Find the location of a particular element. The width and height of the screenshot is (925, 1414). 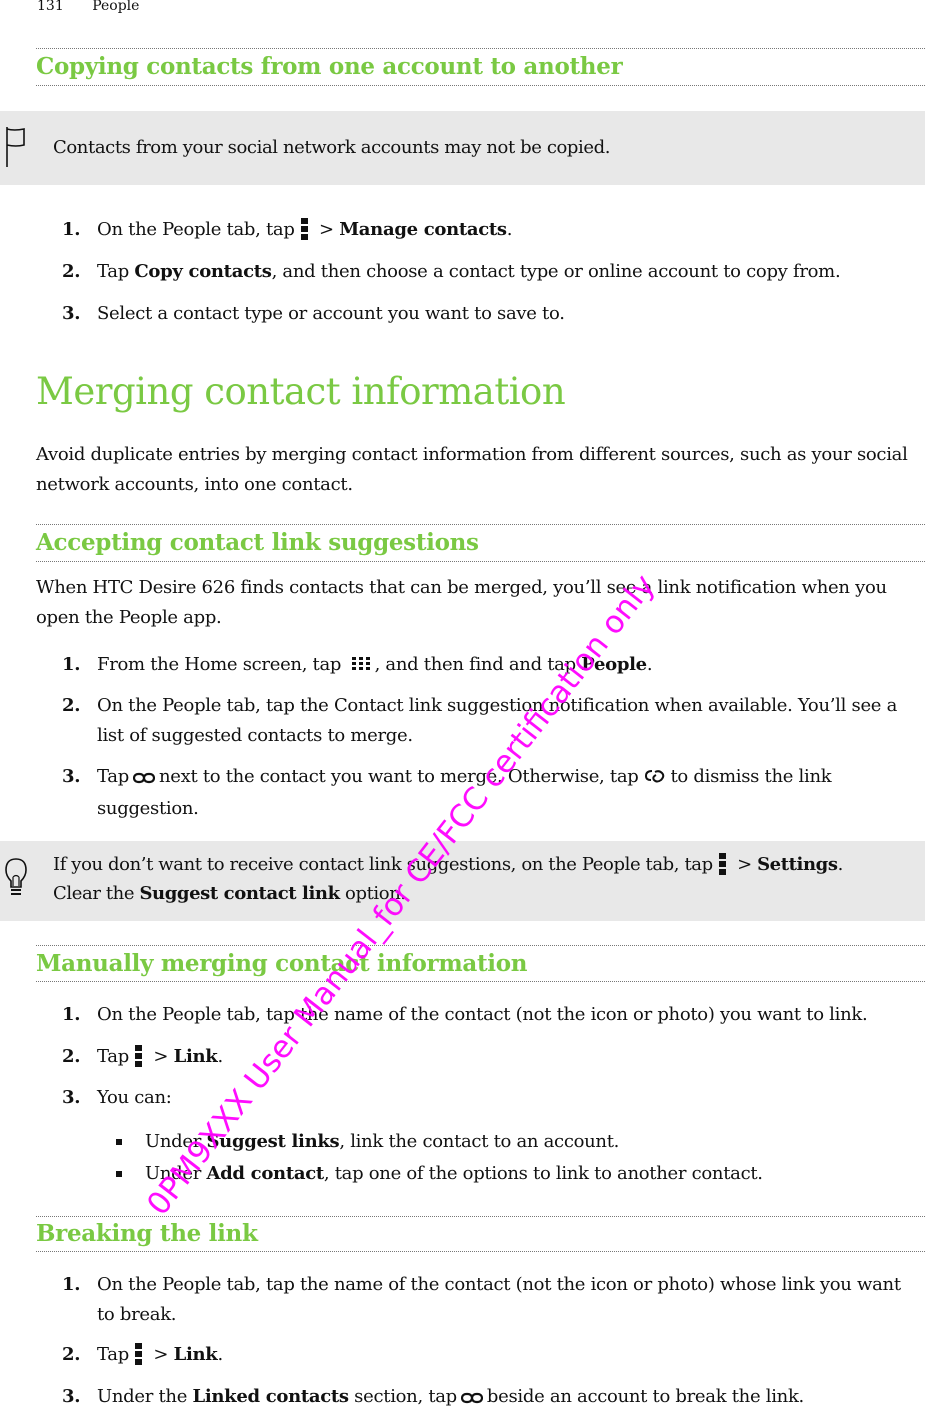

unlink-icon is located at coordinates (655, 779).